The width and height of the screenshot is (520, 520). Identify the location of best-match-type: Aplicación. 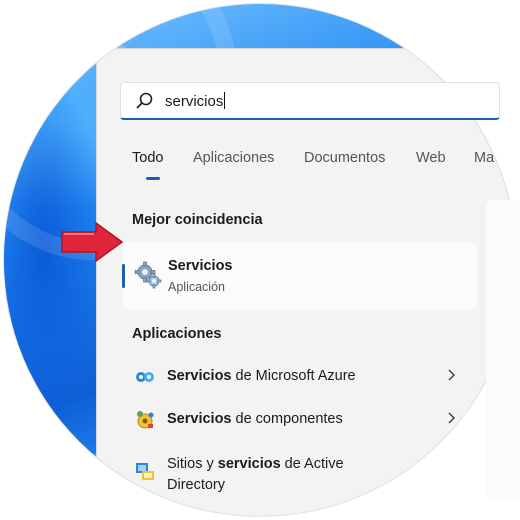
(196, 287).